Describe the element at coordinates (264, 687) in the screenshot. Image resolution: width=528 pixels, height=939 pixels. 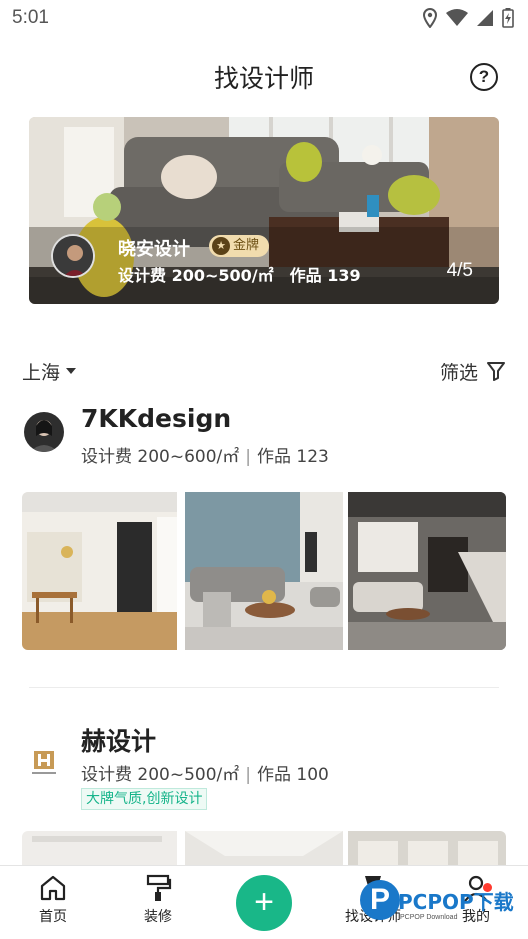
I see `divider` at that location.